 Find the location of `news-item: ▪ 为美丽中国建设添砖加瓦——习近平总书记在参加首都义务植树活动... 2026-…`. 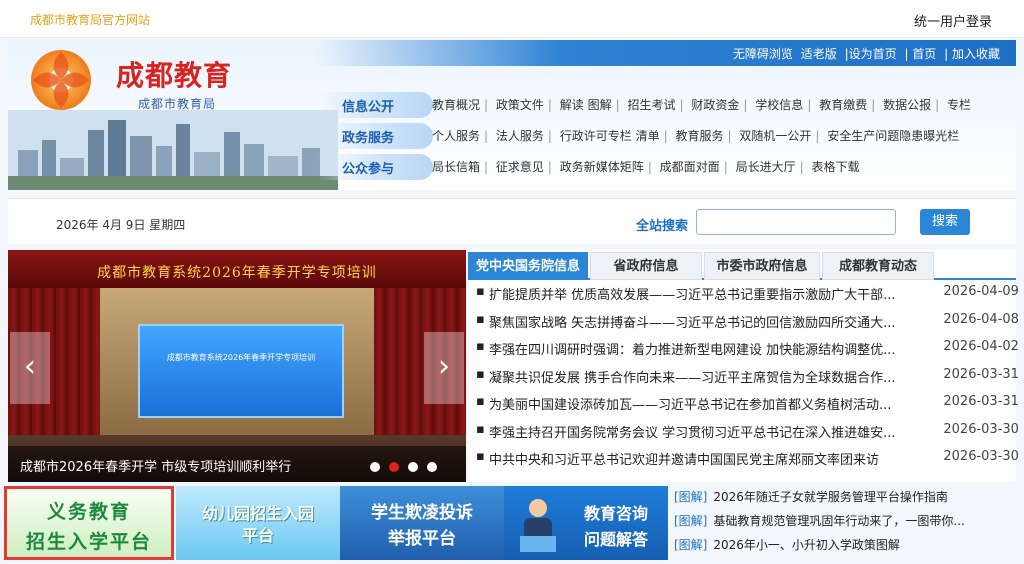

news-item: ▪ 为美丽中国建设添砖加瓦——习近平总书记在参加首都义务植树活动... 2026-… is located at coordinates (747, 408).